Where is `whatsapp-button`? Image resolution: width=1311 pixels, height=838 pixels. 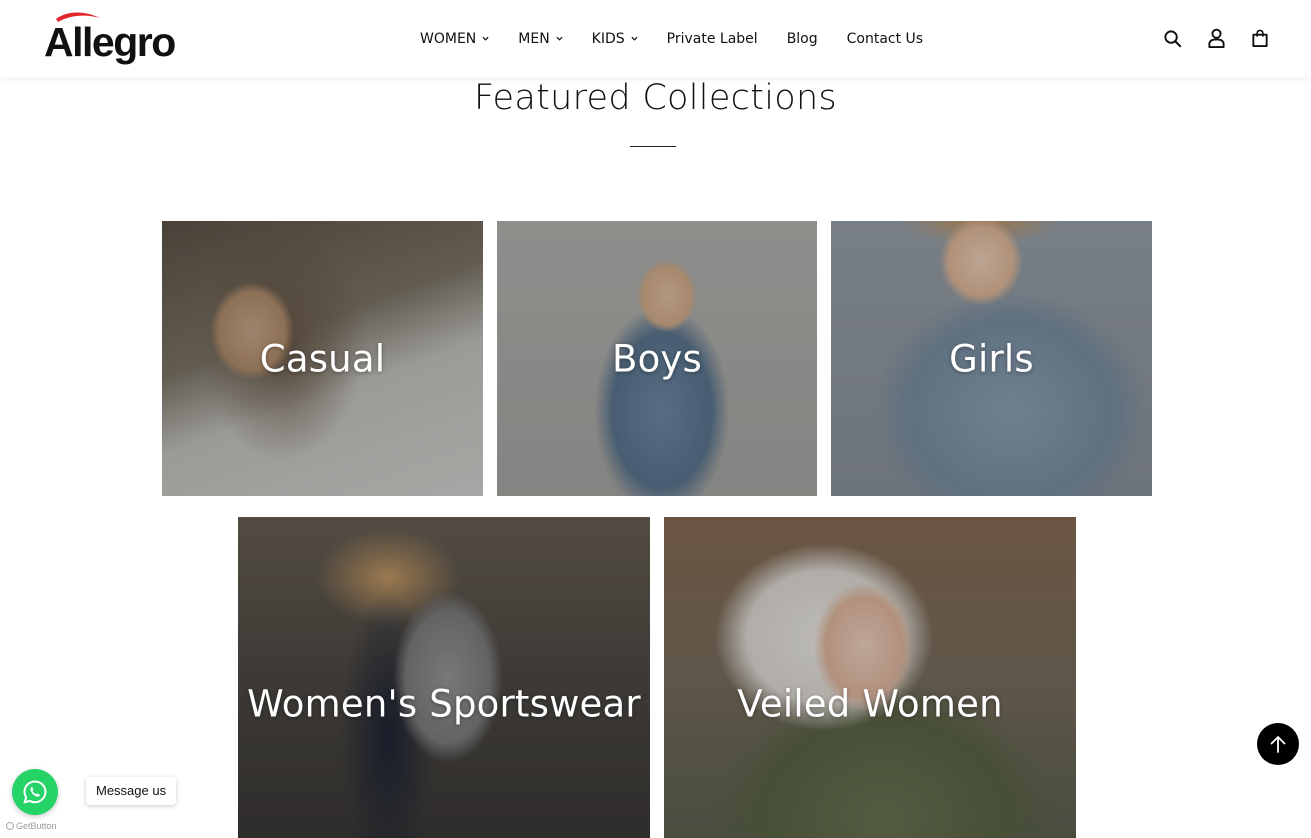
whatsapp-button is located at coordinates (35, 792).